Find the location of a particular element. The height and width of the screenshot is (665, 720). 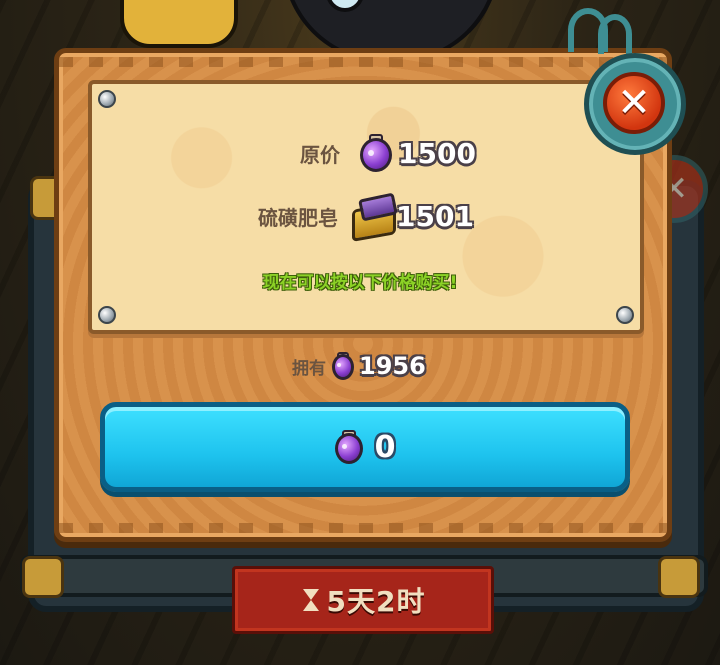

original-price-value: 1500 is located at coordinates (437, 153).